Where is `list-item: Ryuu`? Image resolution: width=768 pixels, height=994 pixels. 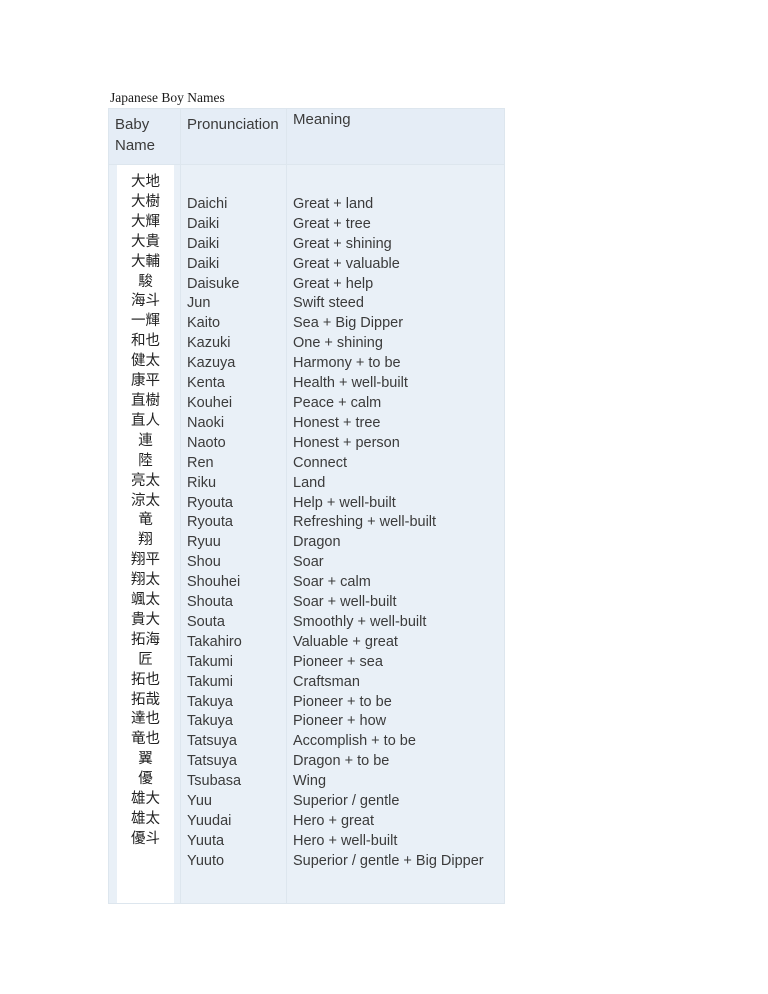 list-item: Ryuu is located at coordinates (204, 542).